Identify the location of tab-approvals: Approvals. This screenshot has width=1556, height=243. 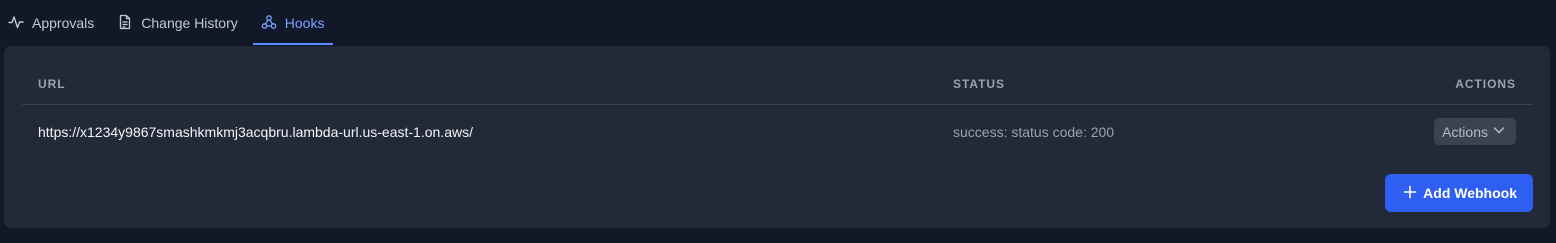
(51, 23).